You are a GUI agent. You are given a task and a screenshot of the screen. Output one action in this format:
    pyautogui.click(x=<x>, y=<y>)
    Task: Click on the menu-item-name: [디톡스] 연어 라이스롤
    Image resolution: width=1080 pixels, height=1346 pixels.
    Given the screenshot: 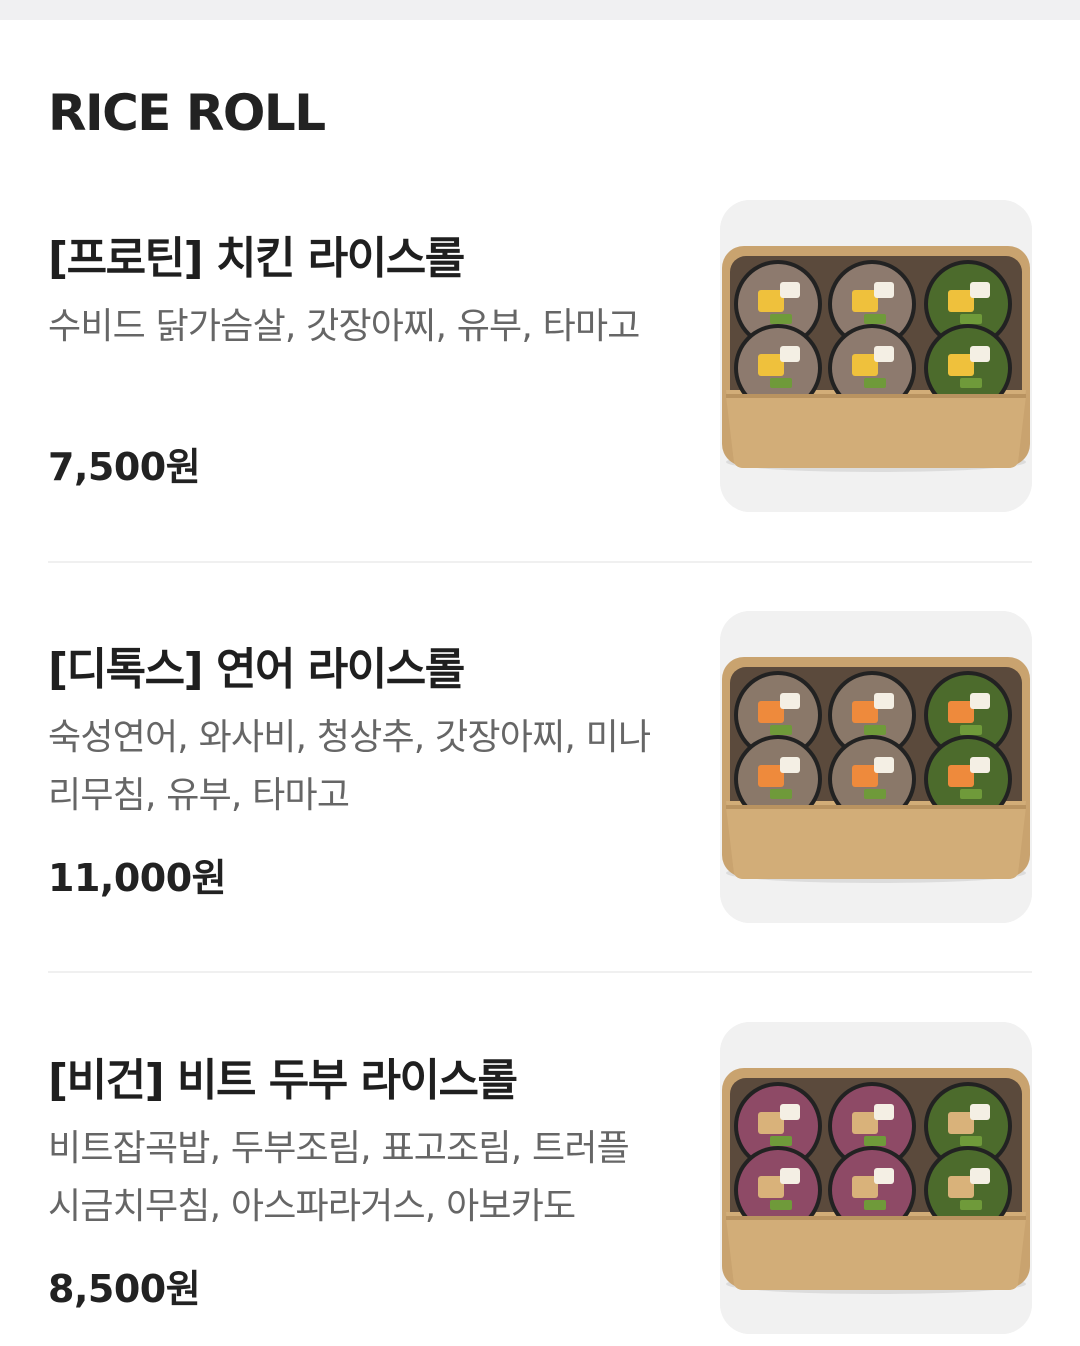 What is the action you would take?
    pyautogui.click(x=256, y=669)
    